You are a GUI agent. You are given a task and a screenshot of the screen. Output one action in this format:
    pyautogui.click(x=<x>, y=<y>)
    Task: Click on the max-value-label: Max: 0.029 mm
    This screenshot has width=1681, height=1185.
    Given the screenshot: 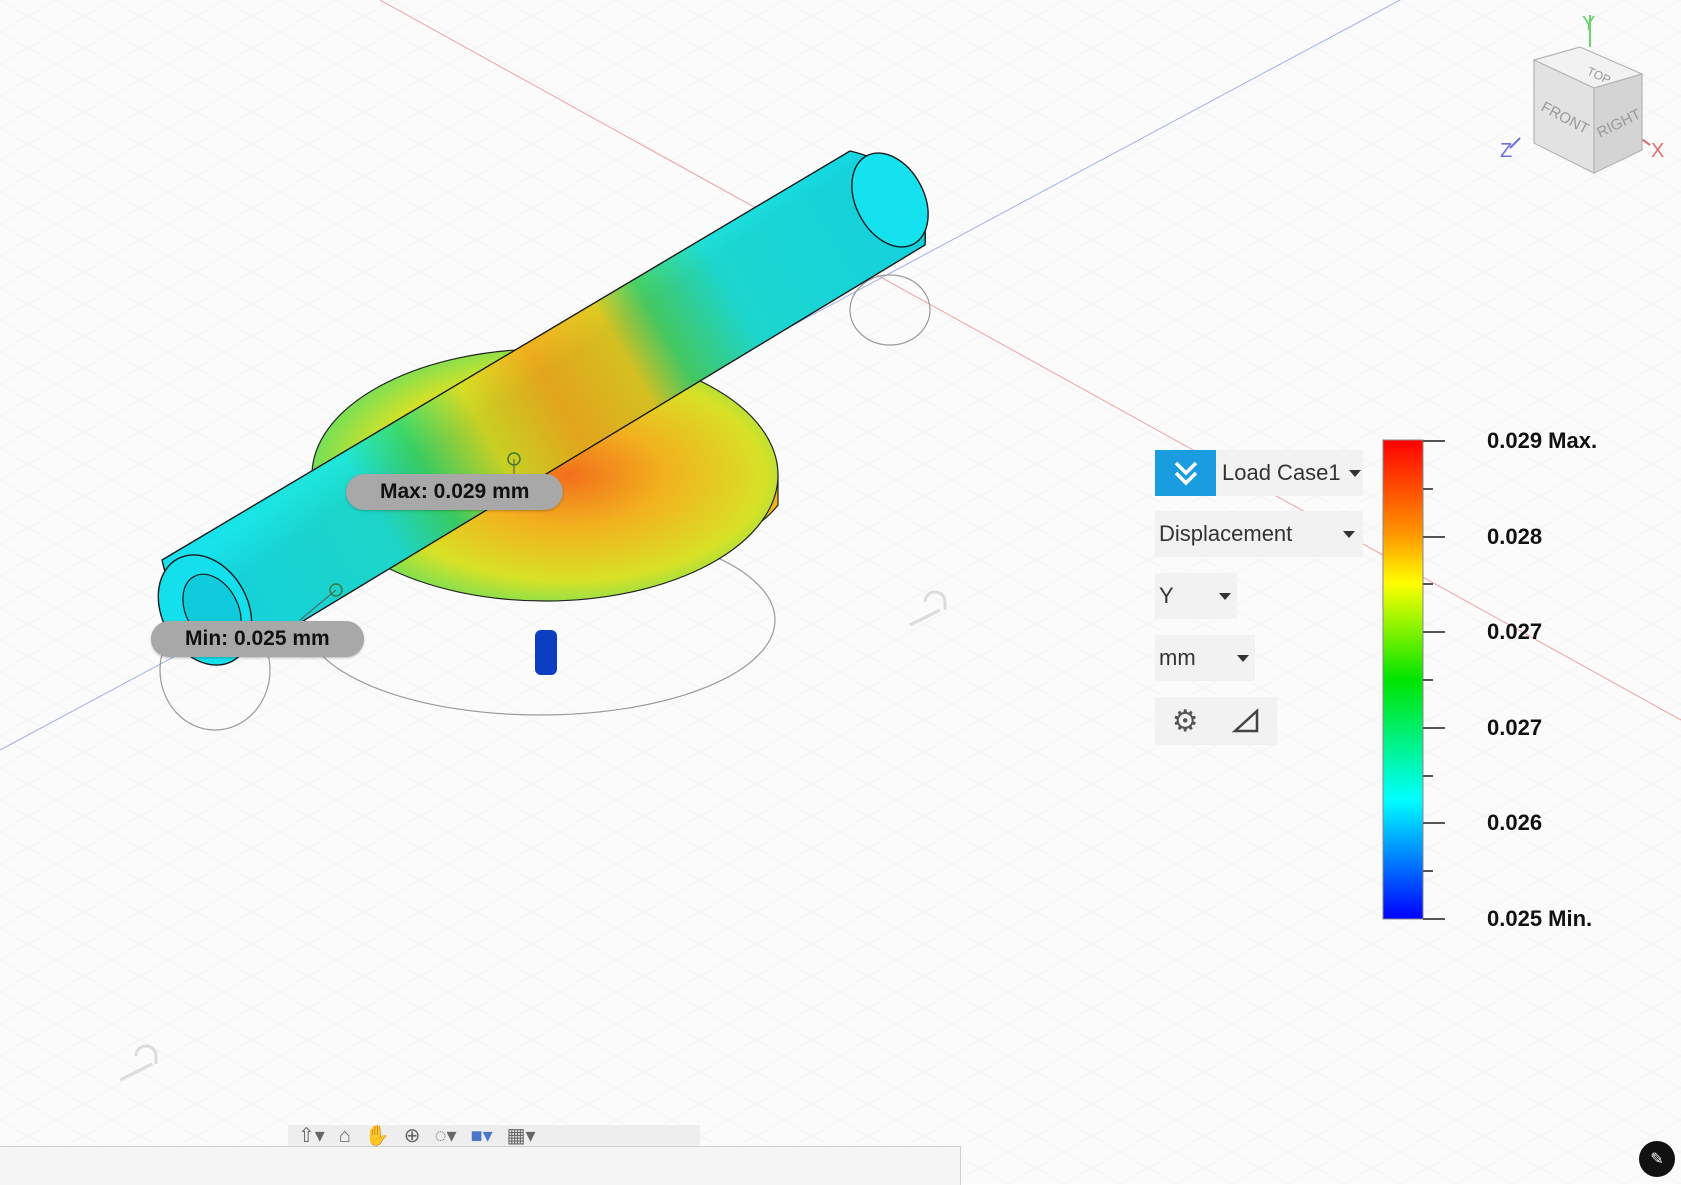 What is the action you would take?
    pyautogui.click(x=455, y=492)
    